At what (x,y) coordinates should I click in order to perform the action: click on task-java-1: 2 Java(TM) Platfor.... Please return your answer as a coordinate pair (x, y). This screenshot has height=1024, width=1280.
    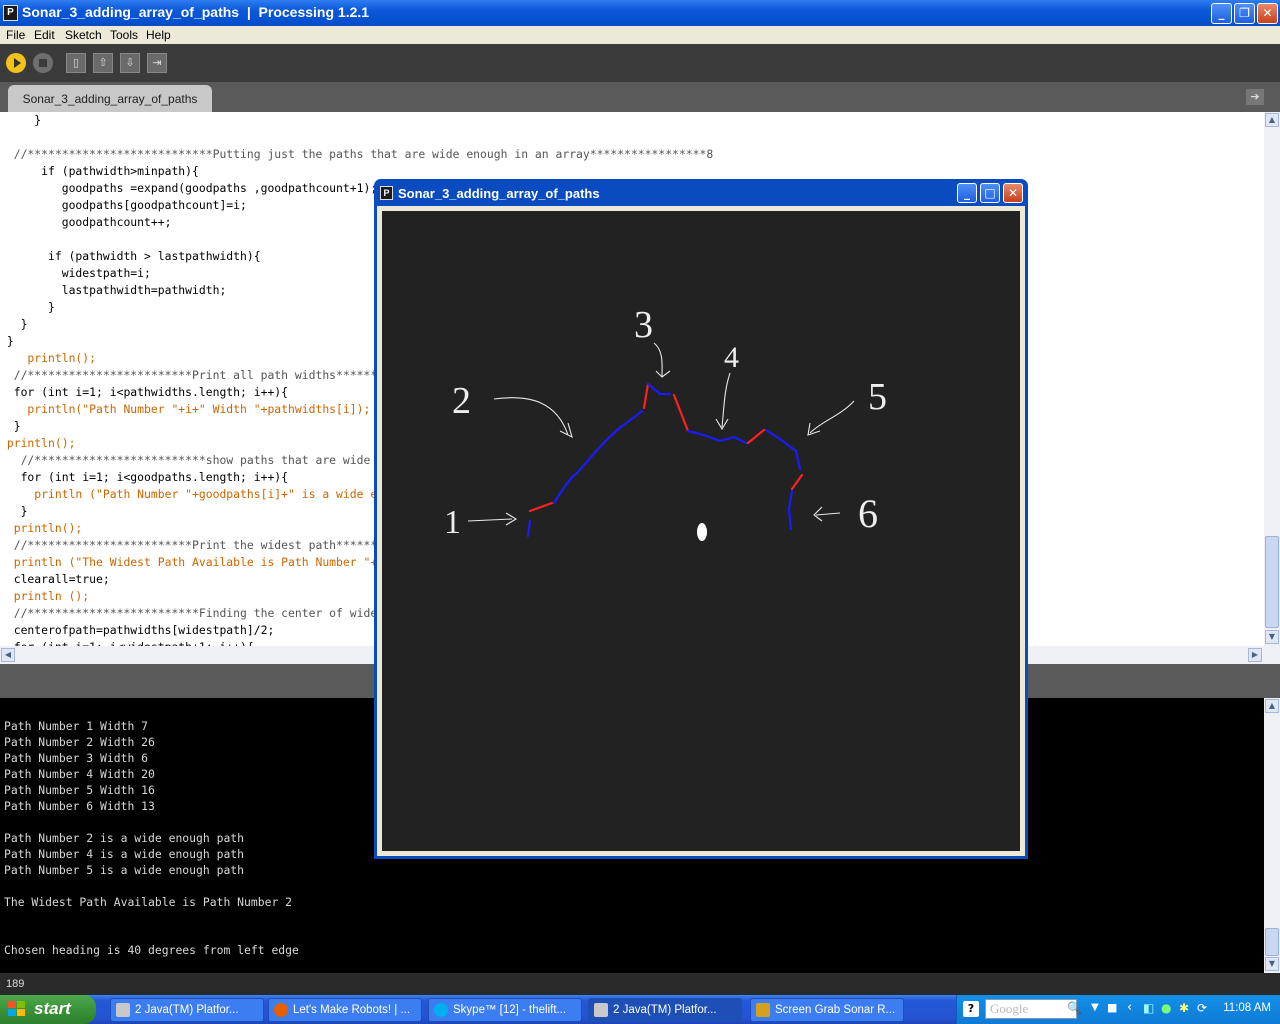
    Looking at the image, I should click on (187, 1010).